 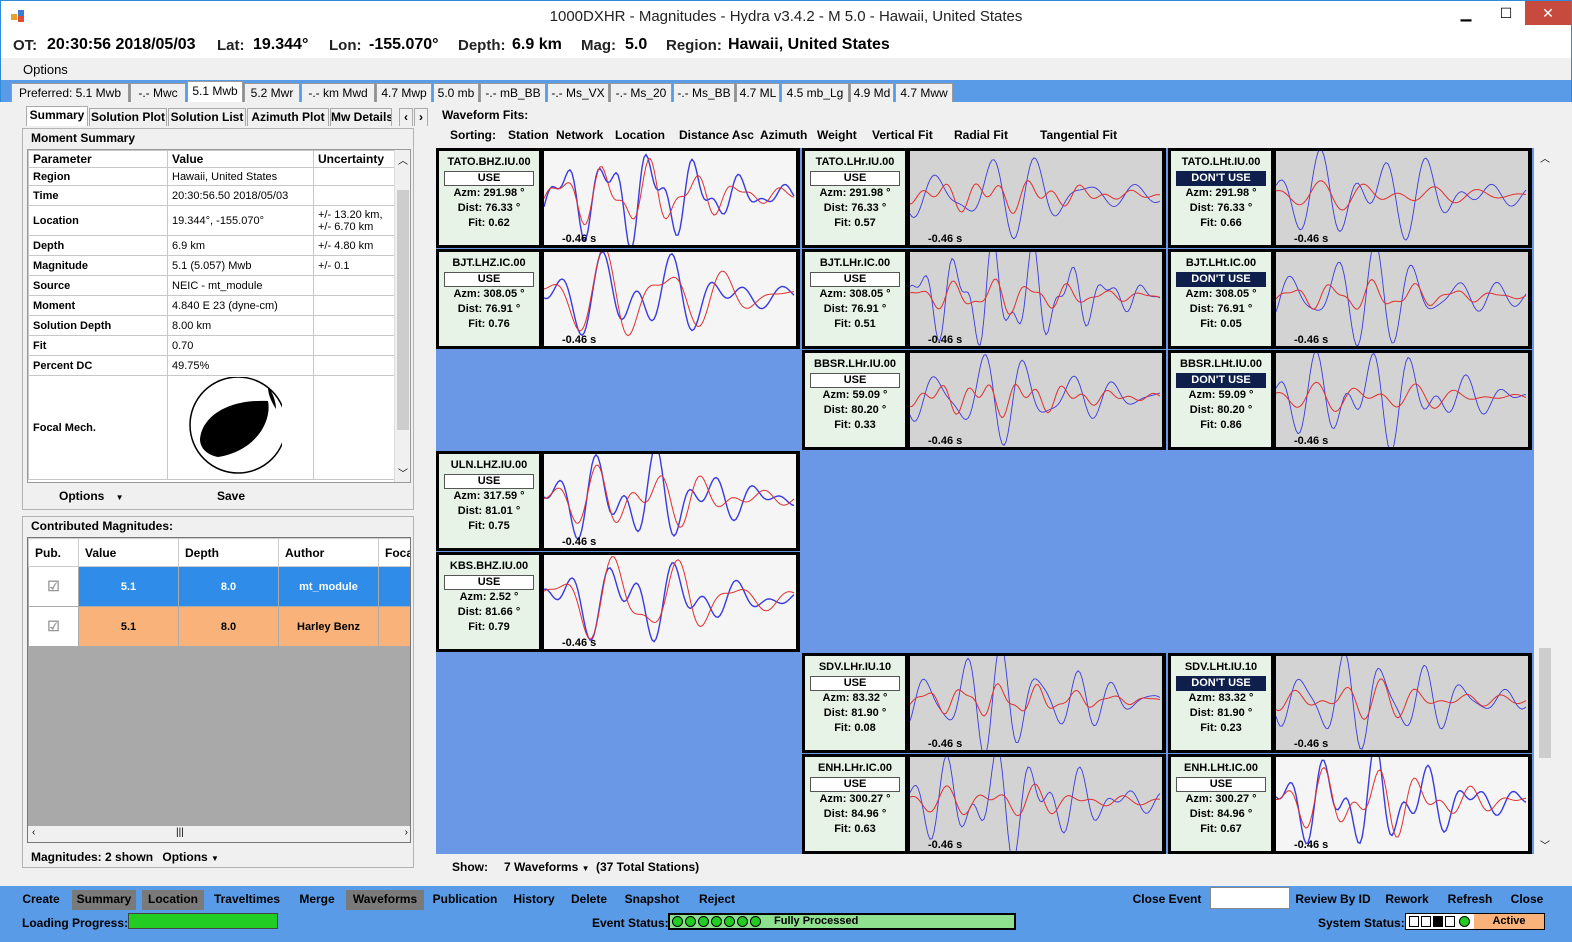 I want to click on close-button: ✕, so click(x=1548, y=13).